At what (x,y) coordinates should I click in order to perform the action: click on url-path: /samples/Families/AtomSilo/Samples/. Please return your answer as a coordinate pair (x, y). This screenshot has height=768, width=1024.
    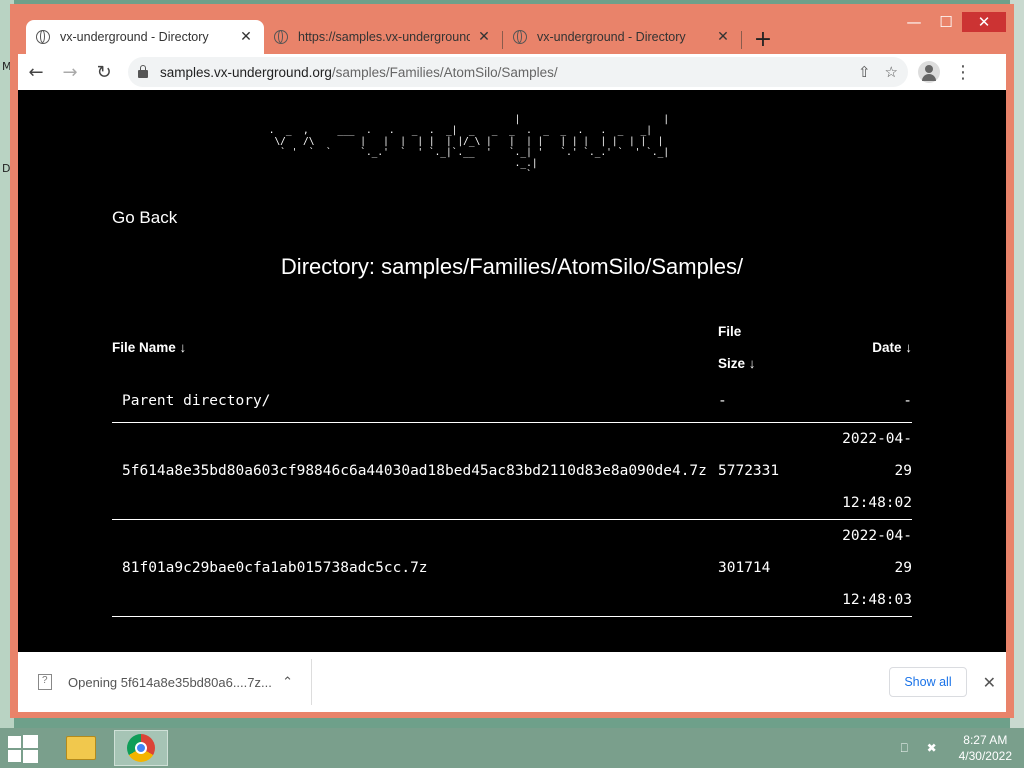
    Looking at the image, I should click on (444, 72).